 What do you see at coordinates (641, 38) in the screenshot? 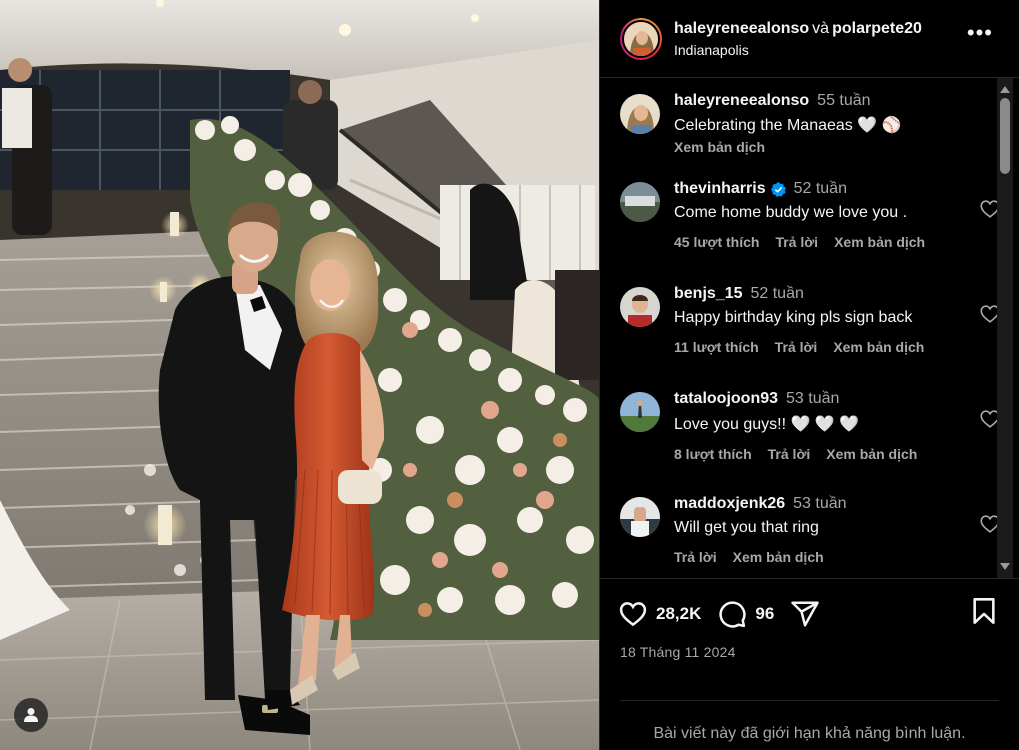
I see `author-avatar` at bounding box center [641, 38].